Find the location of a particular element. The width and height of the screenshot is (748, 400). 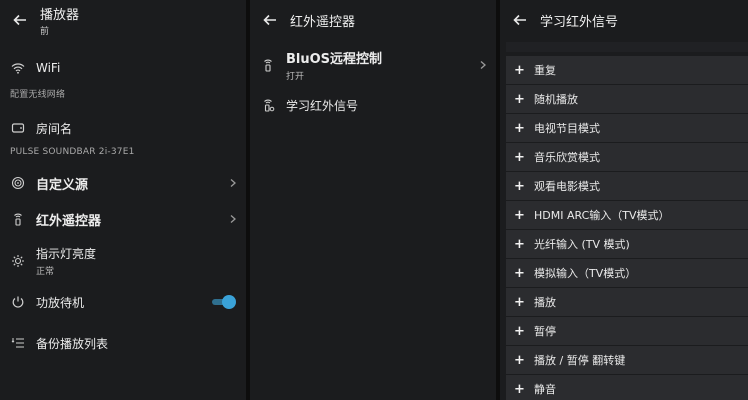

list-item: + 音乐欣赏模式 is located at coordinates (627, 157).